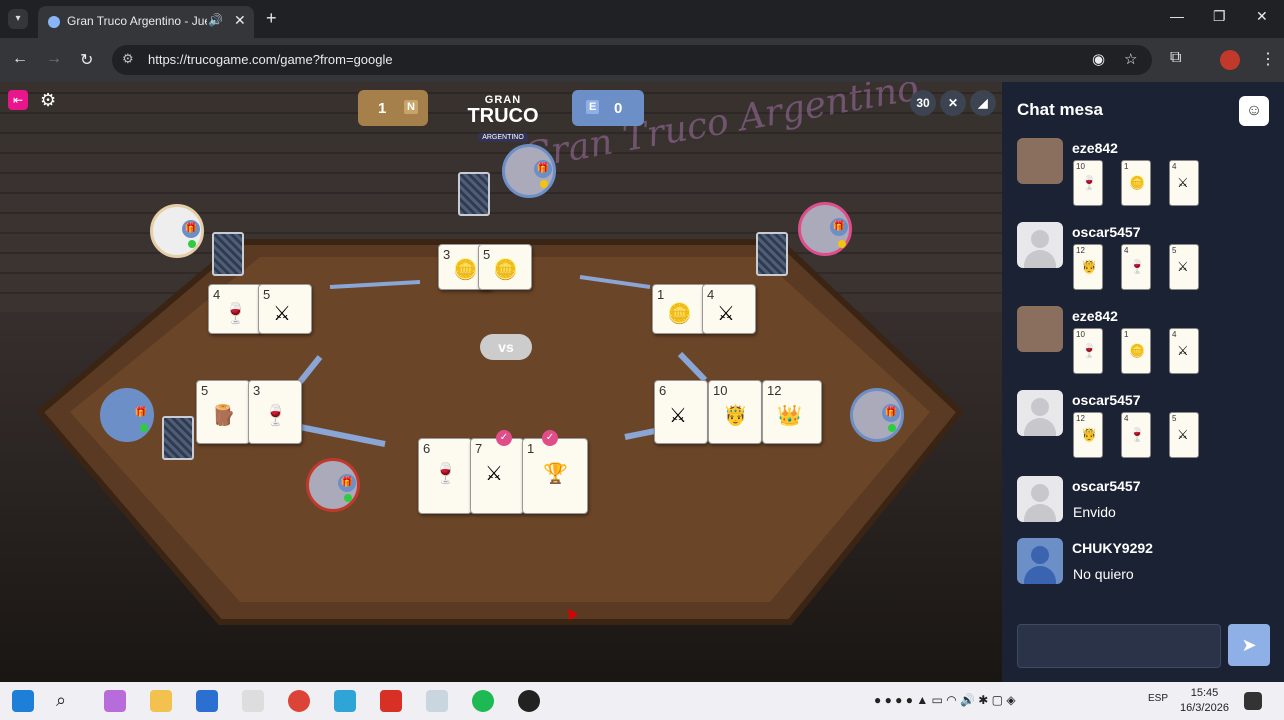 The height and width of the screenshot is (720, 1284). I want to click on played-card: 6 ⚔, so click(681, 412).